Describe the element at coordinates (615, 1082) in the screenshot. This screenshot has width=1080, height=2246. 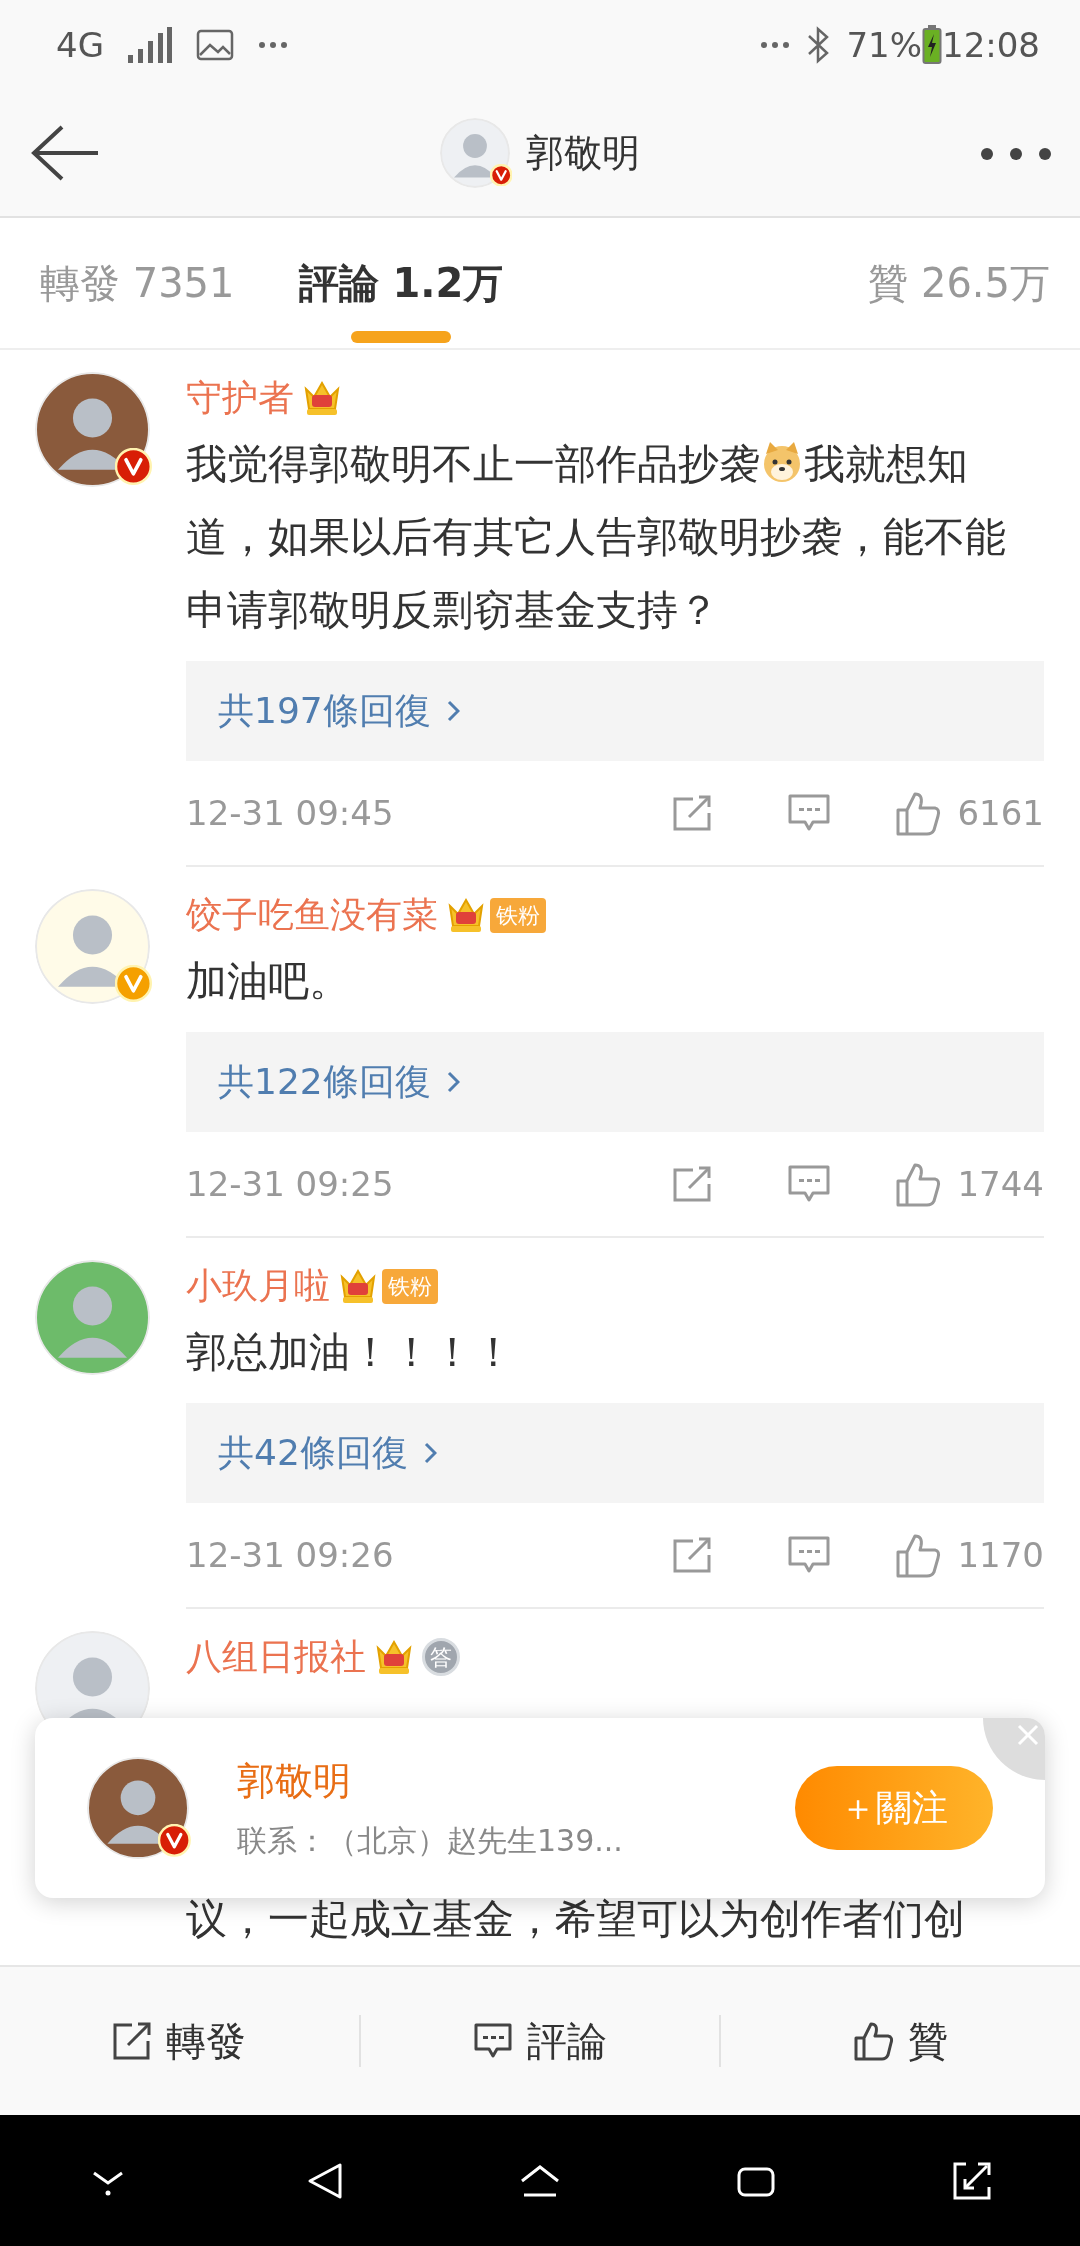
I see `replies-link: 共122條回復` at that location.